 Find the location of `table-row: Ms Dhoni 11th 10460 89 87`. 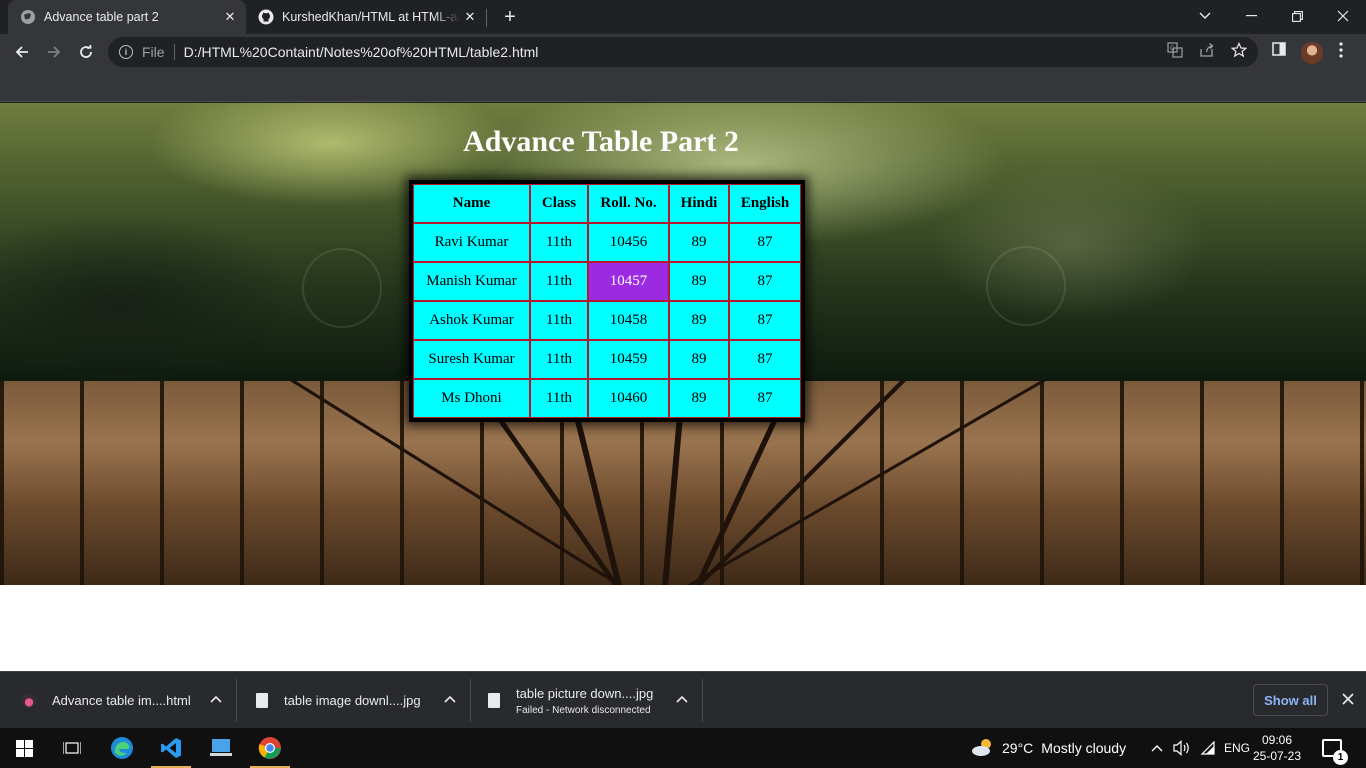

table-row: Ms Dhoni 11th 10460 89 87 is located at coordinates (607, 398).